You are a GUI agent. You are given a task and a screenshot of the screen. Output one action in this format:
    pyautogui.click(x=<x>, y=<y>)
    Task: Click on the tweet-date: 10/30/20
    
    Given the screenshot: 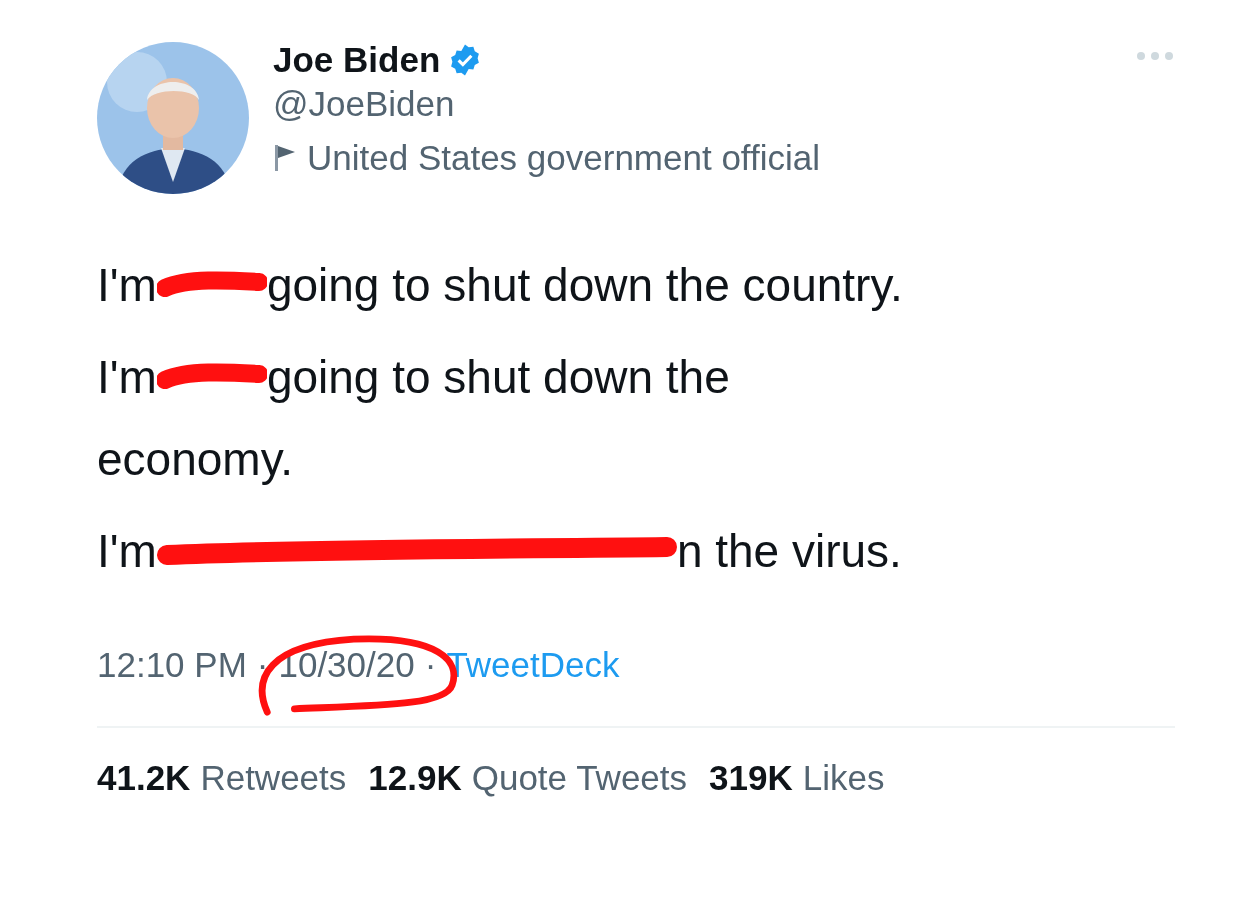 What is the action you would take?
    pyautogui.click(x=346, y=665)
    